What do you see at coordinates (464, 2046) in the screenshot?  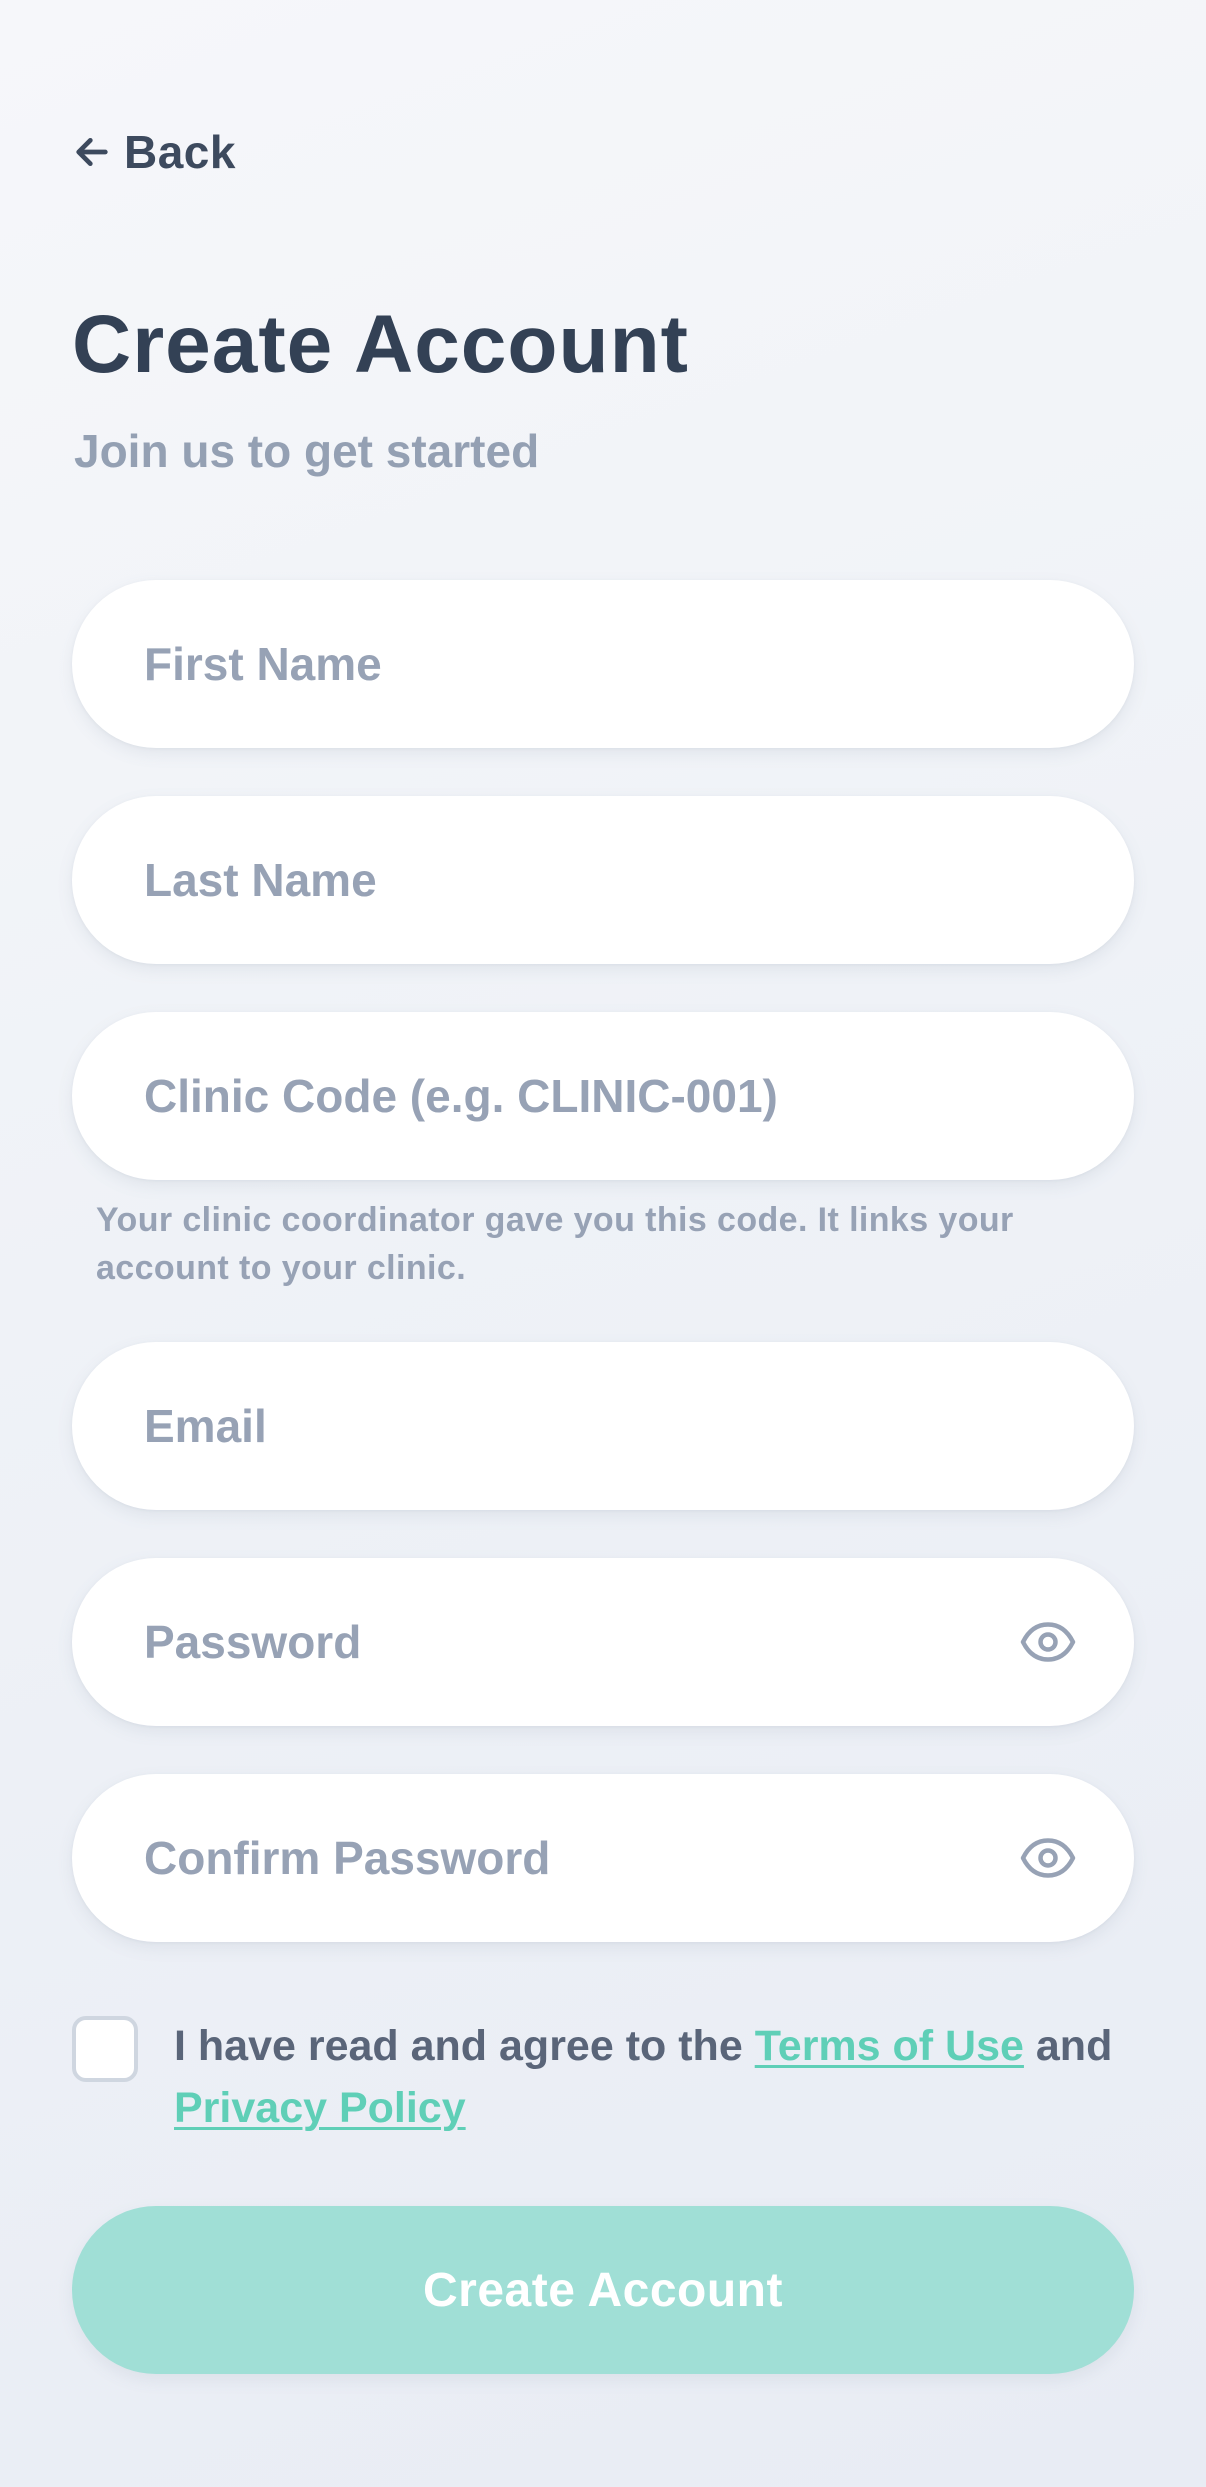 I see `terms-prefix: I have read and agree to the` at bounding box center [464, 2046].